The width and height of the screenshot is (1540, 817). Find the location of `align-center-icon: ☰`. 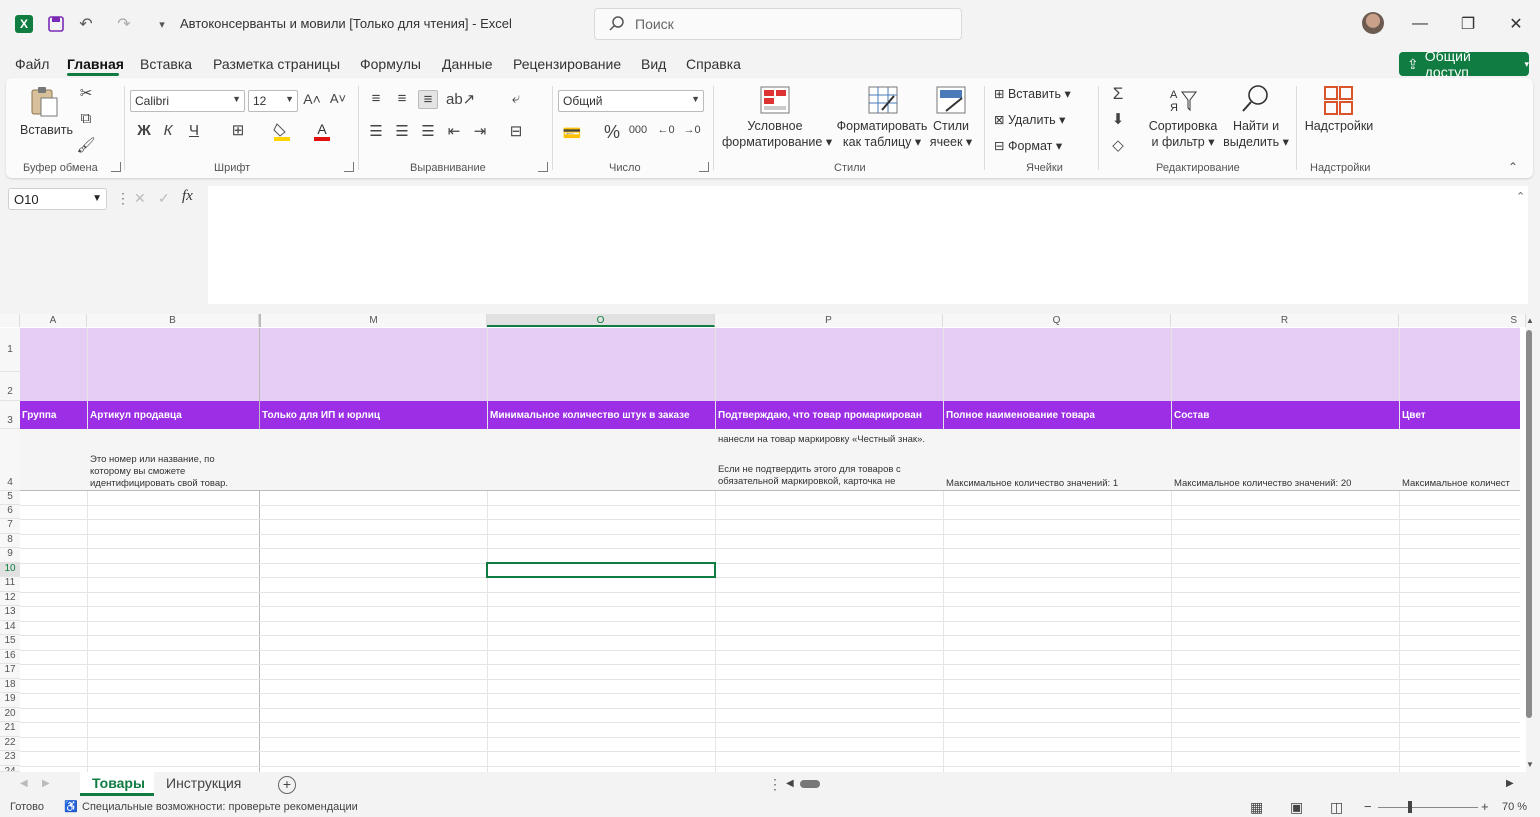

align-center-icon: ☰ is located at coordinates (402, 131).